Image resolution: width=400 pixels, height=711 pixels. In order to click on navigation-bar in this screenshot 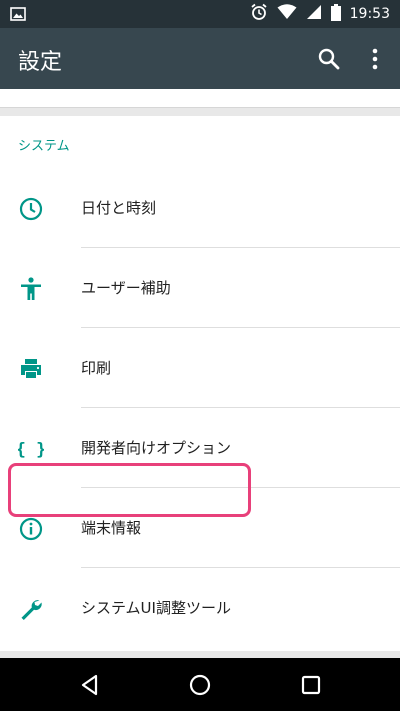, I will do `click(200, 684)`.